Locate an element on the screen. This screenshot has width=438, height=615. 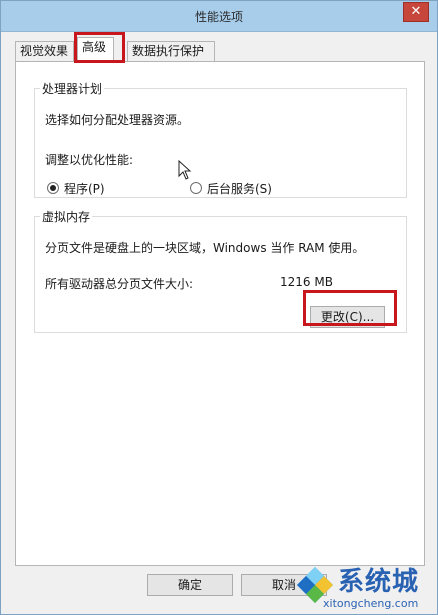
programs-radio is located at coordinates (53, 188).